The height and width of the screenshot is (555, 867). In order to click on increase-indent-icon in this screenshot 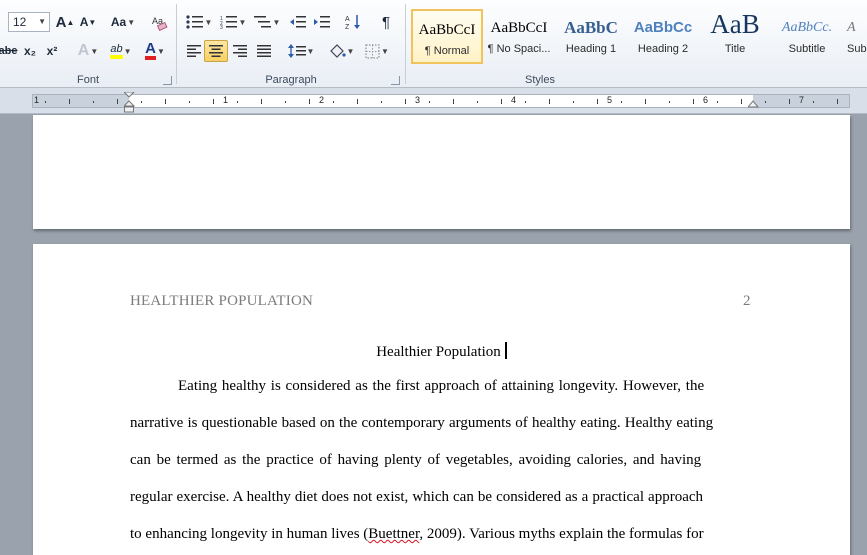, I will do `click(322, 22)`.